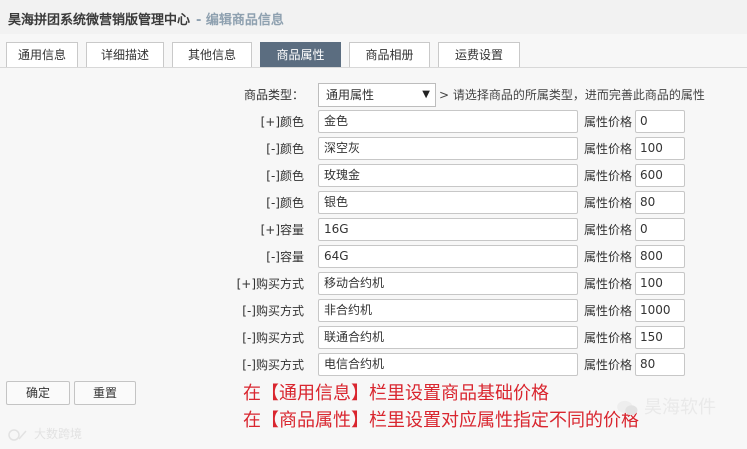 The width and height of the screenshot is (747, 449). I want to click on wechat-icon, so click(627, 408).